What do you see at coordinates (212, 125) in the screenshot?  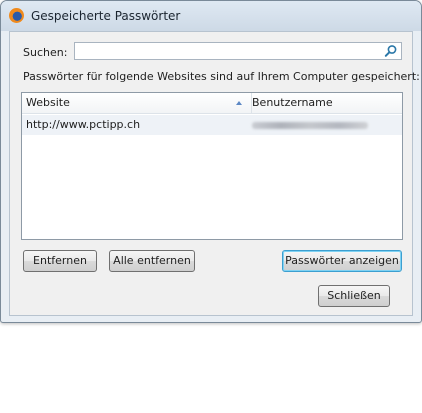 I see `table-row: http://www.pctipp.ch` at bounding box center [212, 125].